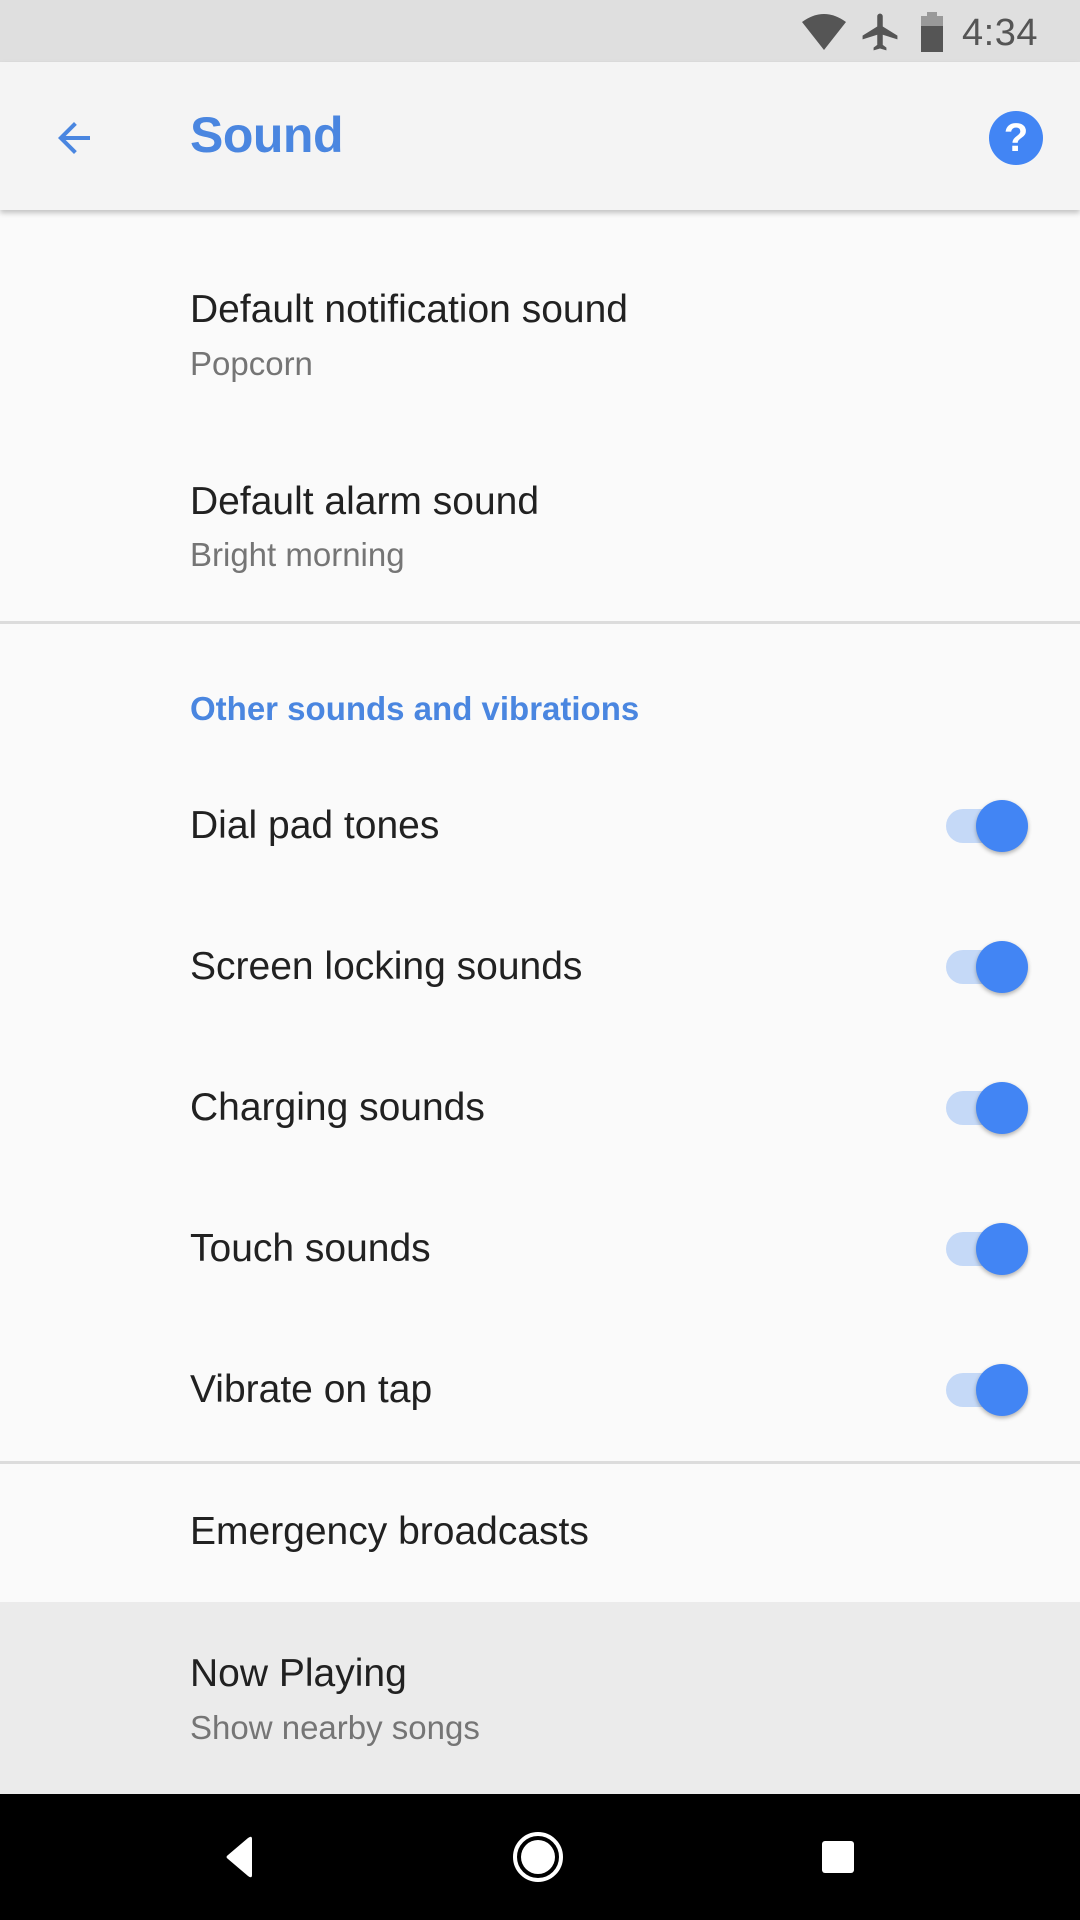 The height and width of the screenshot is (1920, 1080). What do you see at coordinates (540, 1108) in the screenshot?
I see `toggle-row-charging-sounds: Charging sounds` at bounding box center [540, 1108].